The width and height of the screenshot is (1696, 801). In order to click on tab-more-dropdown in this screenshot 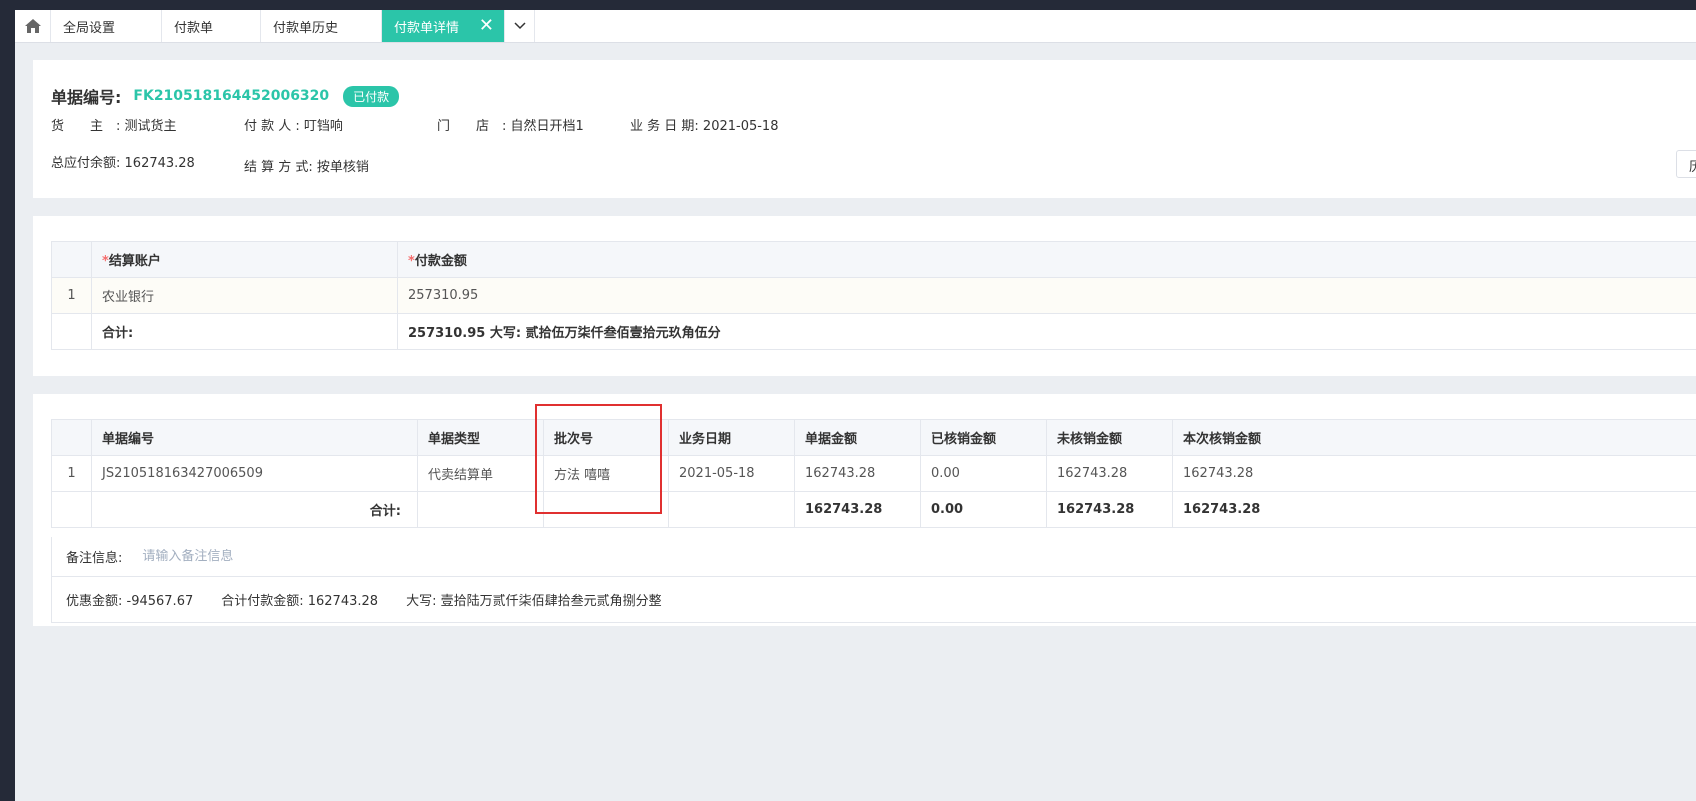, I will do `click(520, 26)`.